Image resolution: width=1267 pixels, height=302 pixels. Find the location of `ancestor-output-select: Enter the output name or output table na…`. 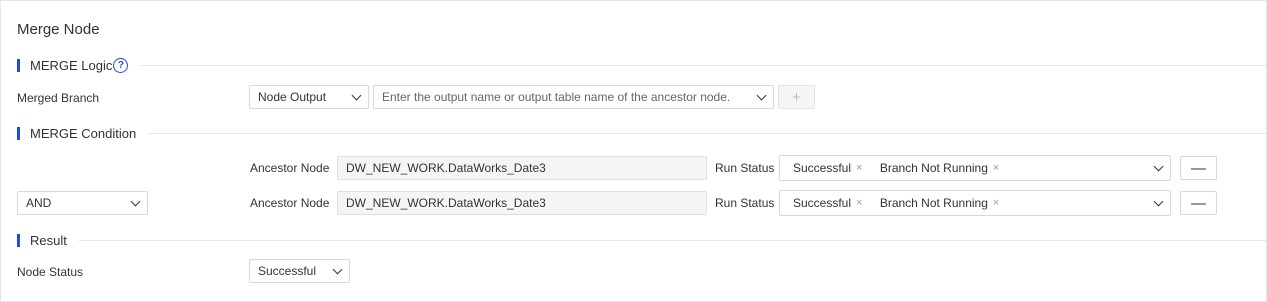

ancestor-output-select: Enter the output name or output table na… is located at coordinates (573, 97).